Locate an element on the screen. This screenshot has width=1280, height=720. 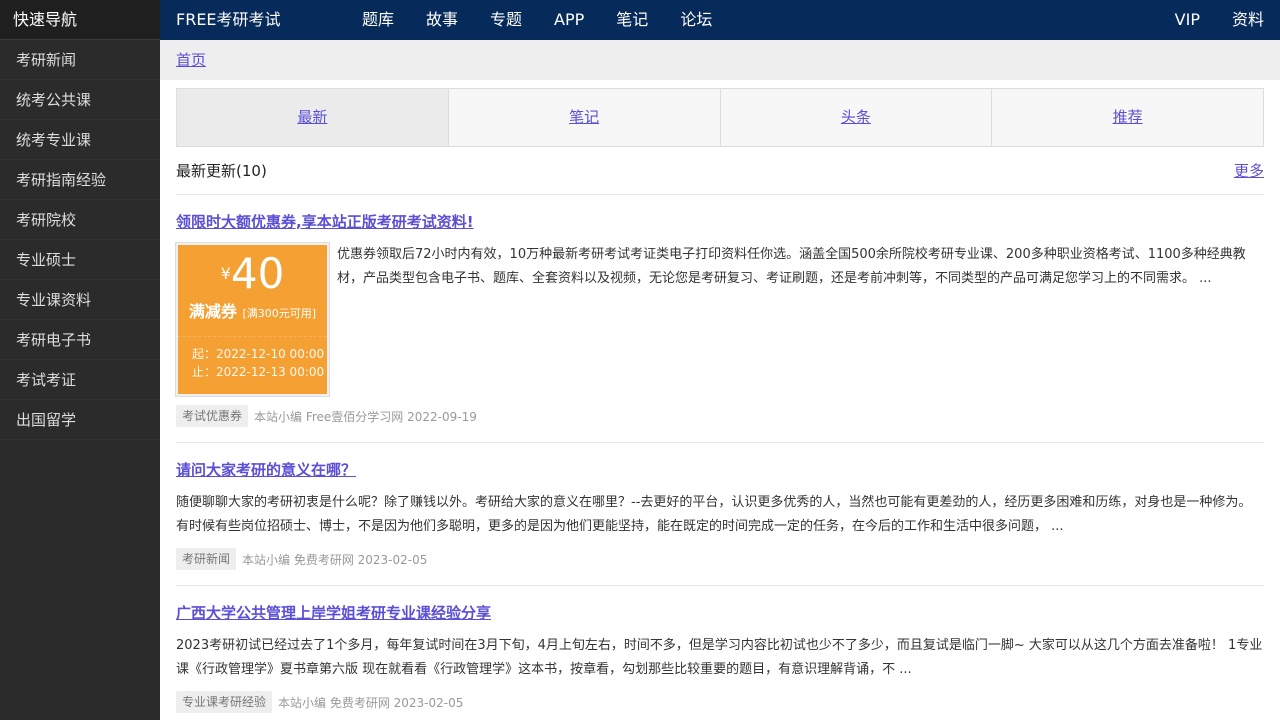
nav-link-materials: 资料 is located at coordinates (1248, 20).